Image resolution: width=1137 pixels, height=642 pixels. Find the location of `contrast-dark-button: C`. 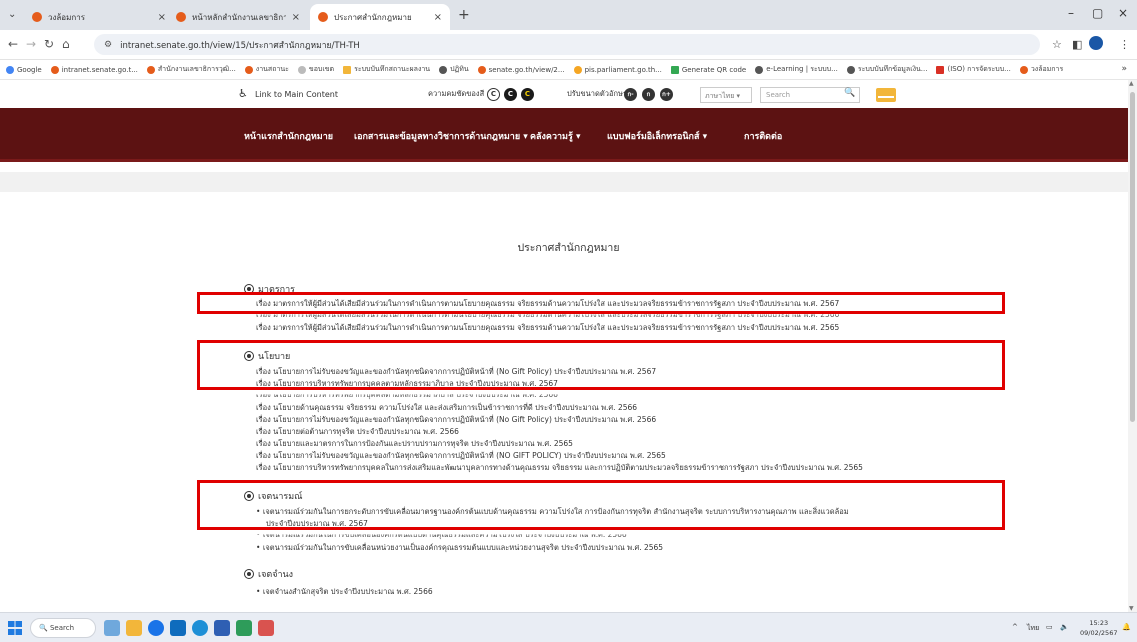

contrast-dark-button: C is located at coordinates (510, 94).